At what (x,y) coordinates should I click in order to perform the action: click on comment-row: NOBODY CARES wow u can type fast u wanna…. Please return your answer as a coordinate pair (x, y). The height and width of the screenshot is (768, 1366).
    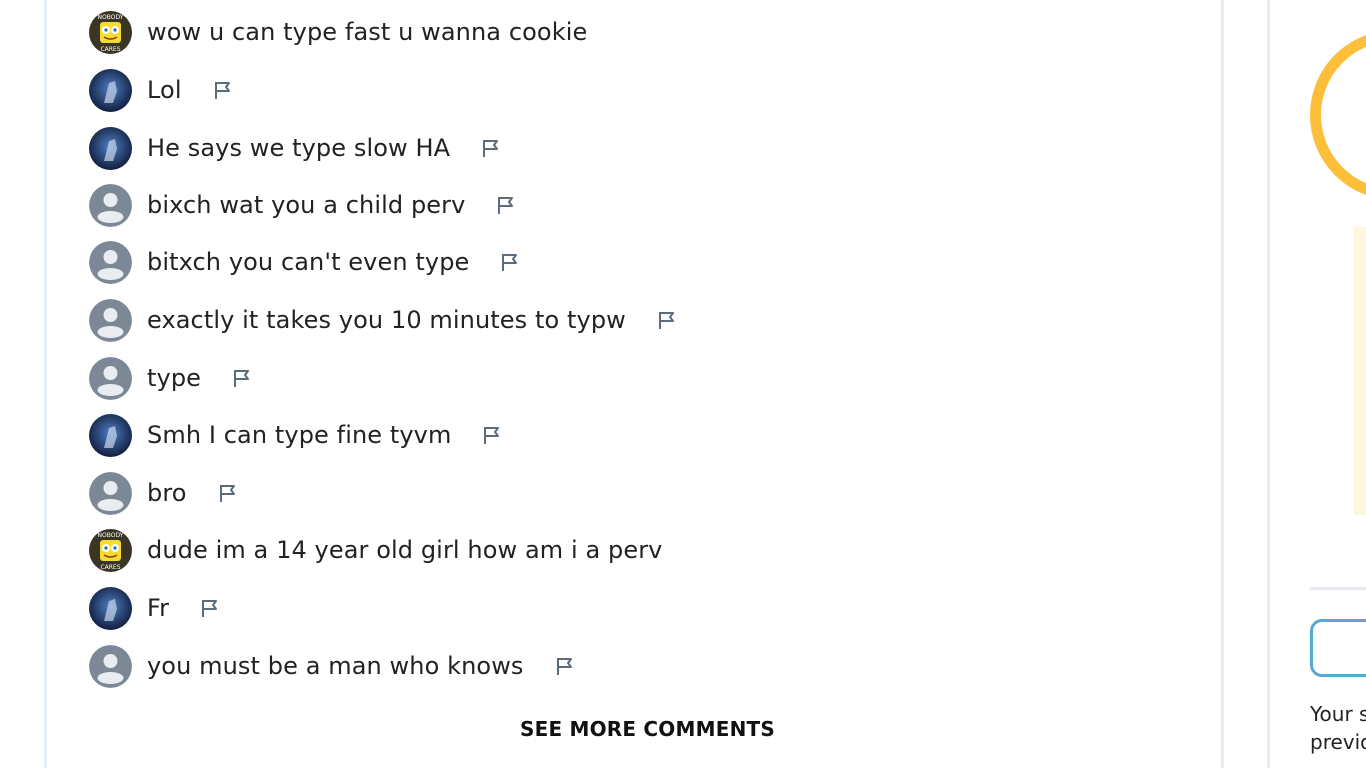
    Looking at the image, I should click on (338, 32).